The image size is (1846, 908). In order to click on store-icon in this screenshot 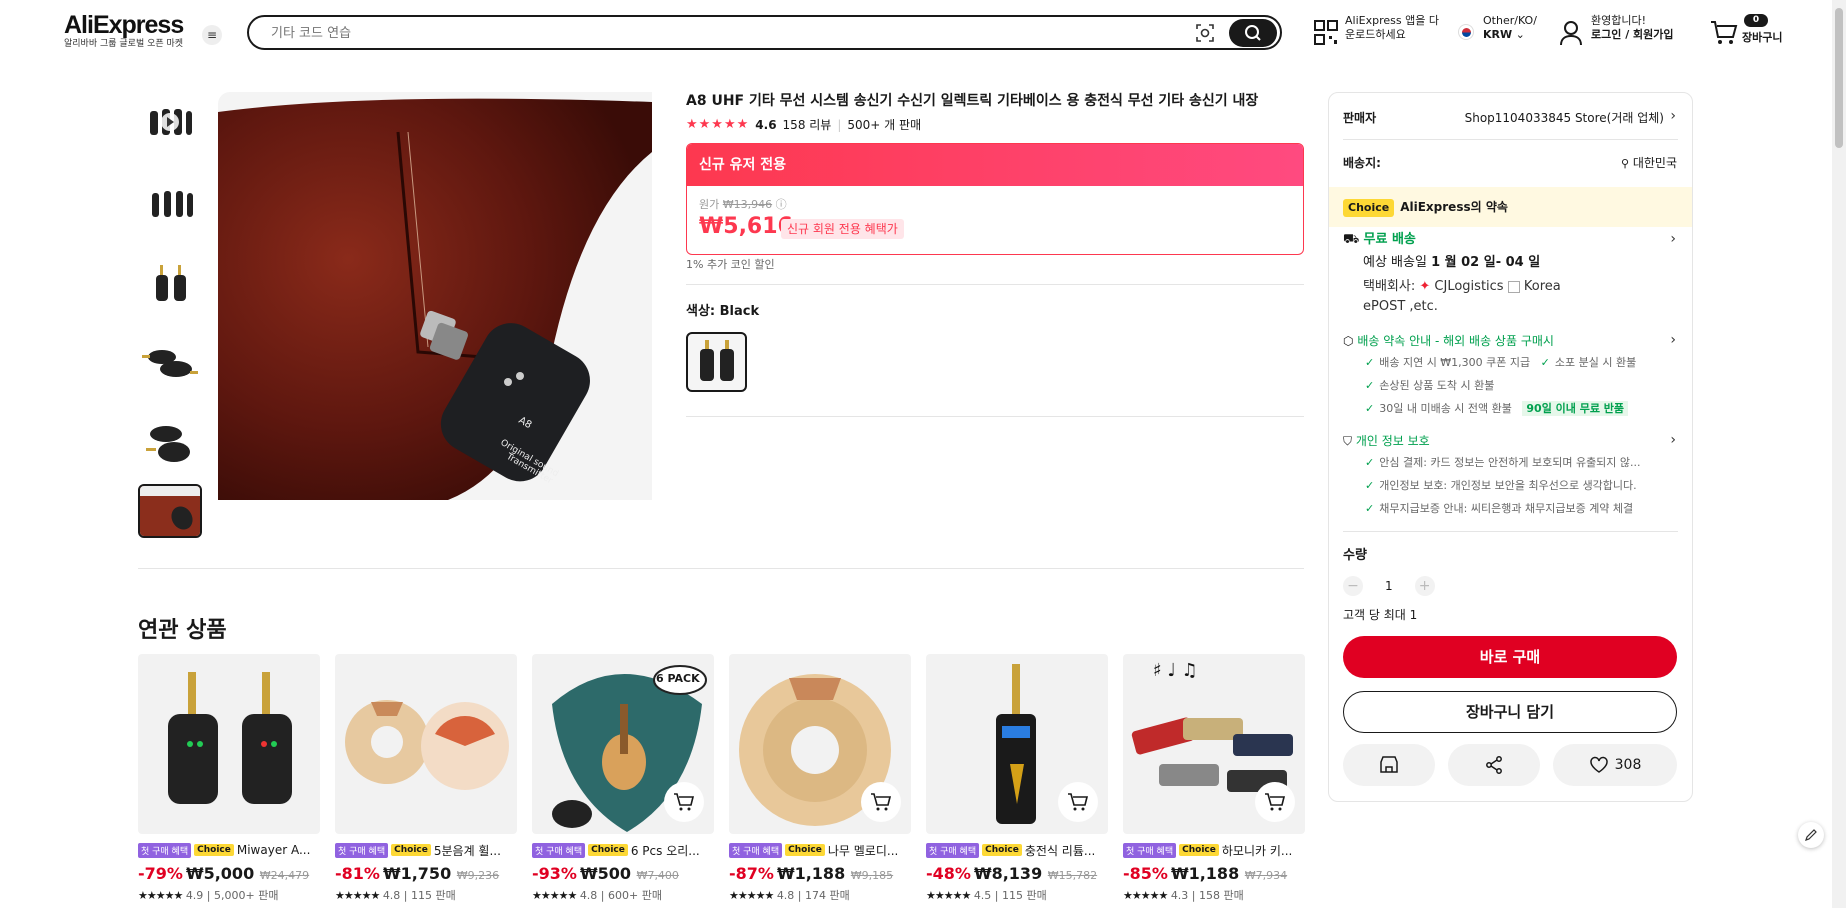, I will do `click(1389, 764)`.